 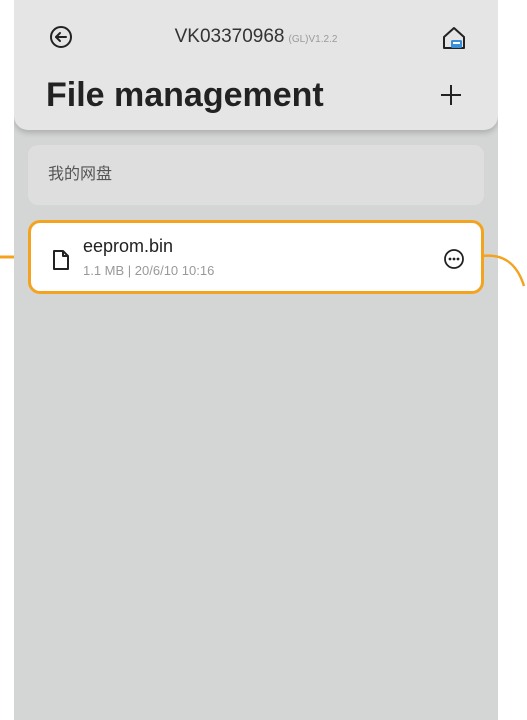 What do you see at coordinates (454, 259) in the screenshot?
I see `more-options-icon` at bounding box center [454, 259].